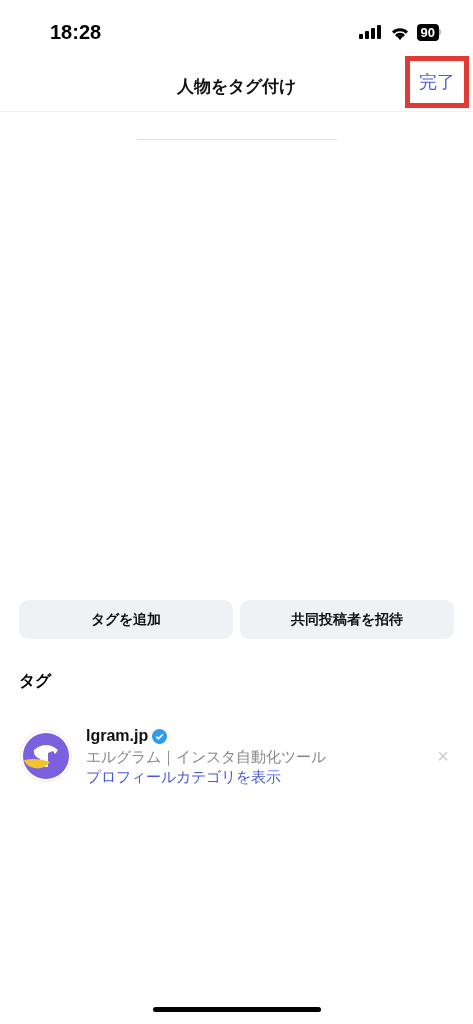 The width and height of the screenshot is (473, 1024). What do you see at coordinates (427, 32) in the screenshot?
I see `battery-level: 90` at bounding box center [427, 32].